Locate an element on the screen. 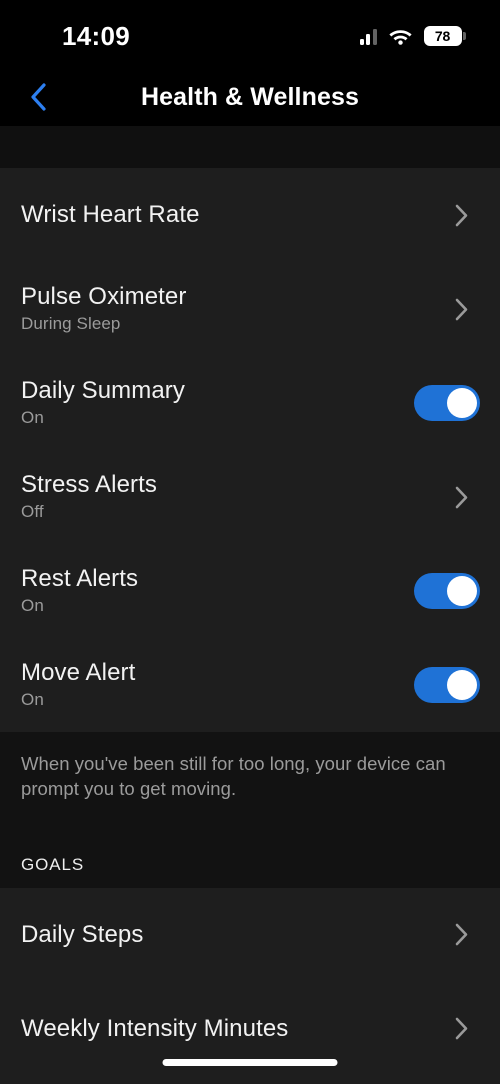 This screenshot has height=1084, width=500. list-item-title: Pulse Oximeter is located at coordinates (104, 297).